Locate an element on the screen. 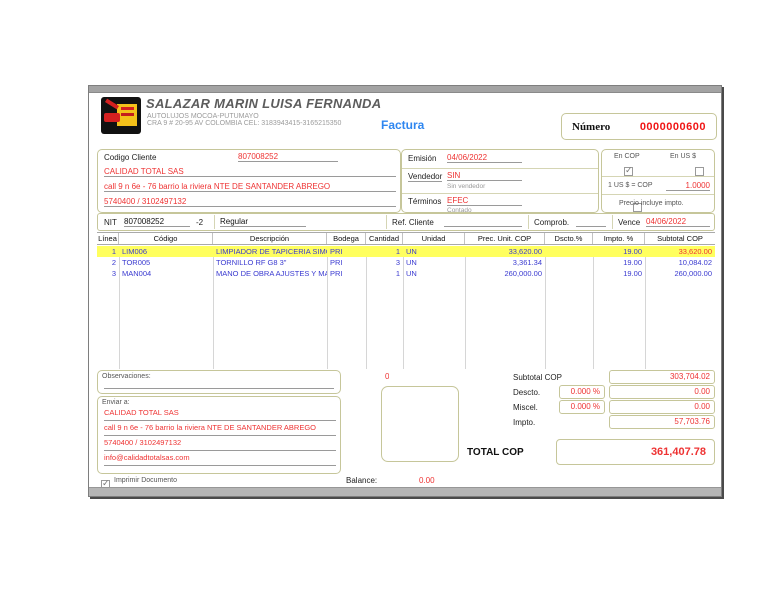  en-cop-checkbox is located at coordinates (628, 170).